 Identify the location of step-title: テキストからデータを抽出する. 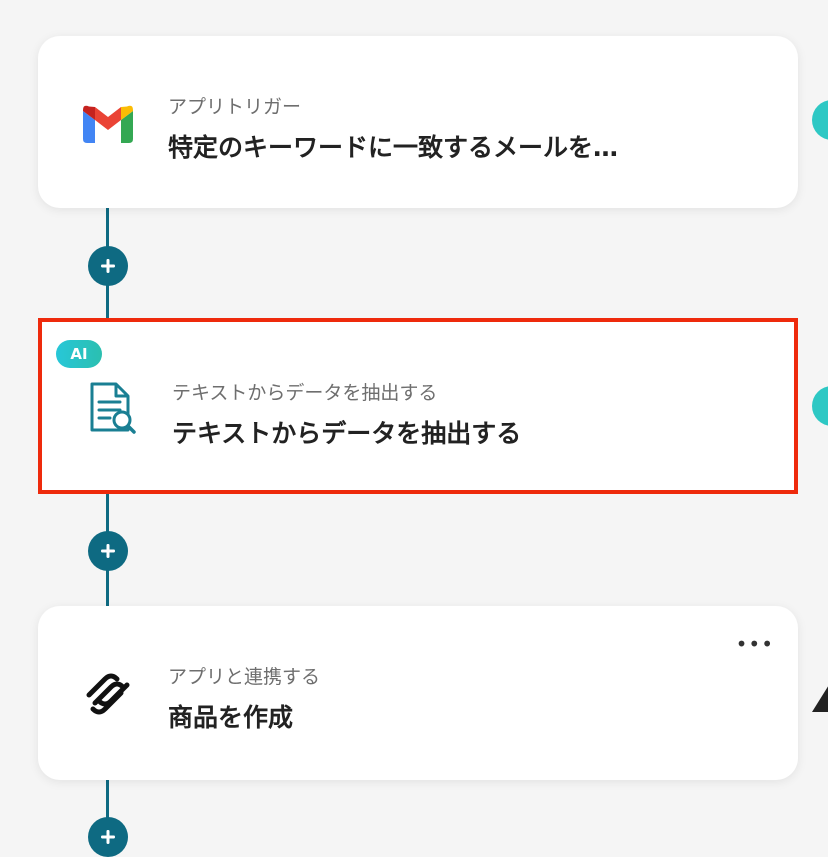
(347, 433).